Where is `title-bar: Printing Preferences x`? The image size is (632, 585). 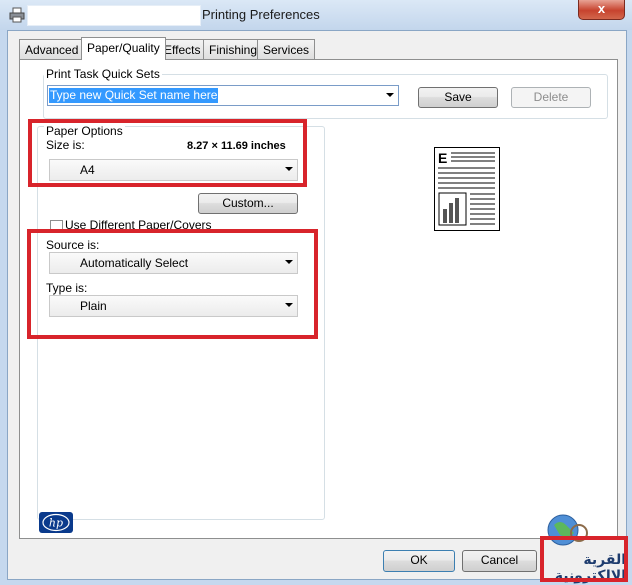
title-bar: Printing Preferences x is located at coordinates (316, 15).